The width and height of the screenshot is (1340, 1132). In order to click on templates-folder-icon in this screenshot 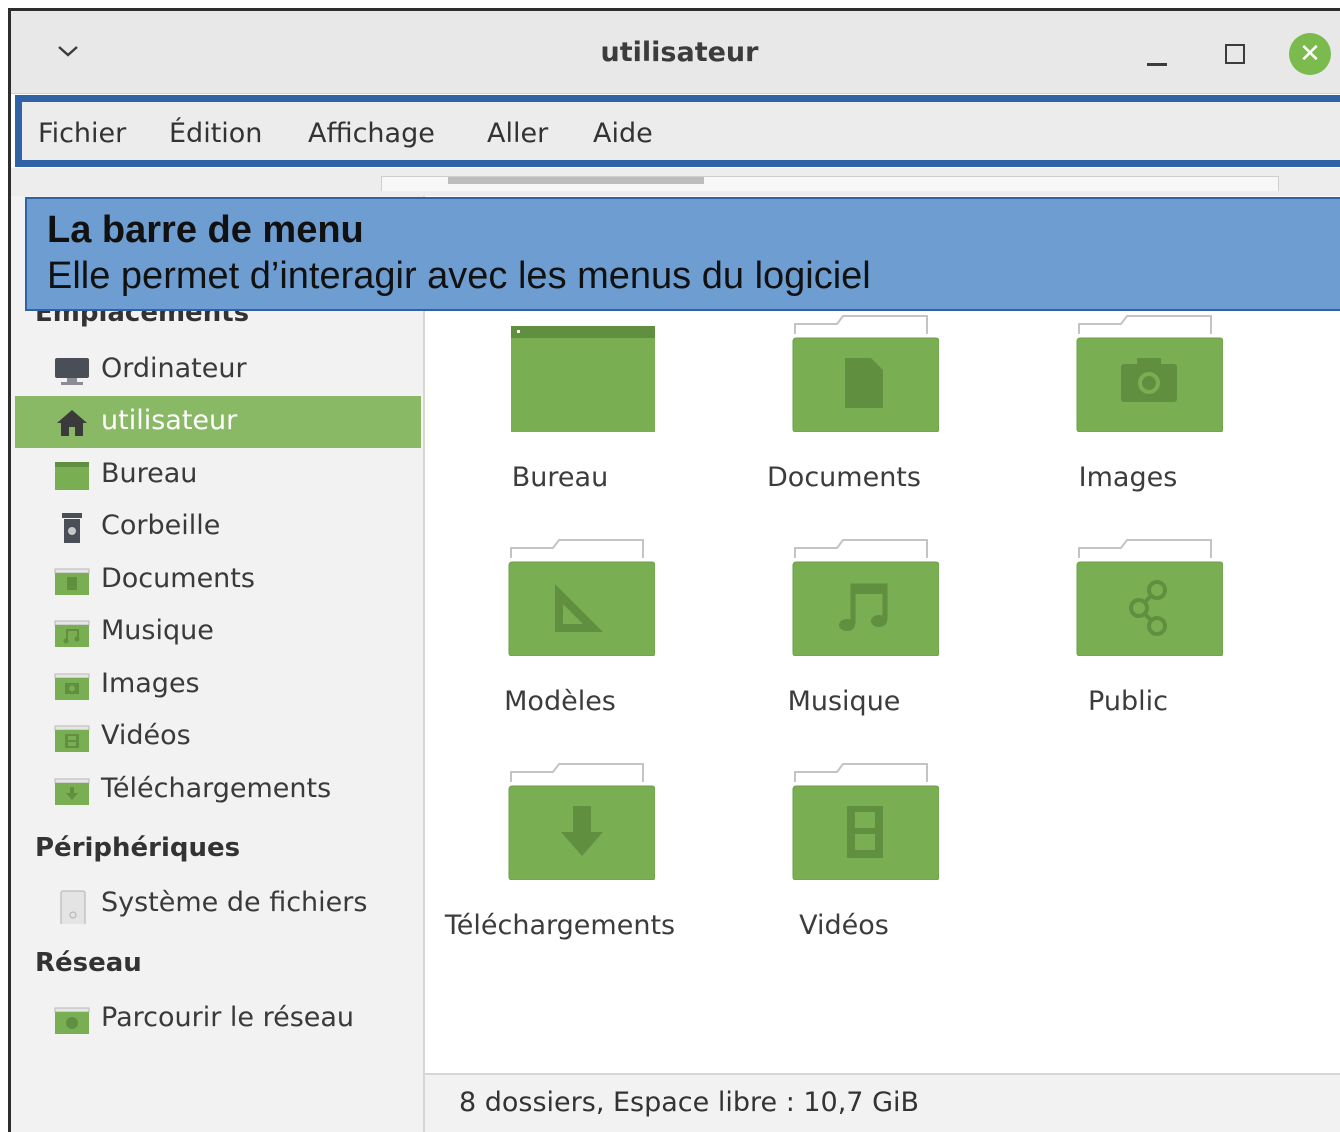, I will do `click(581, 597)`.